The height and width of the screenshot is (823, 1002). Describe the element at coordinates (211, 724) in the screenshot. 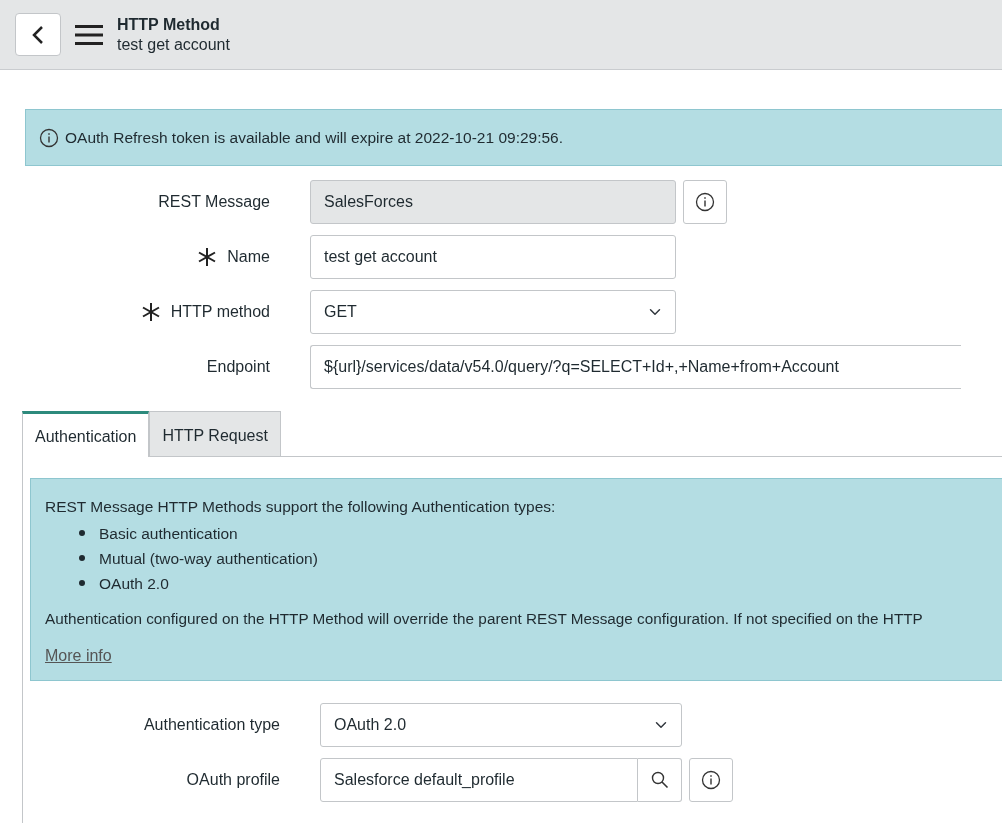

I see `field-label: Authentication type` at that location.